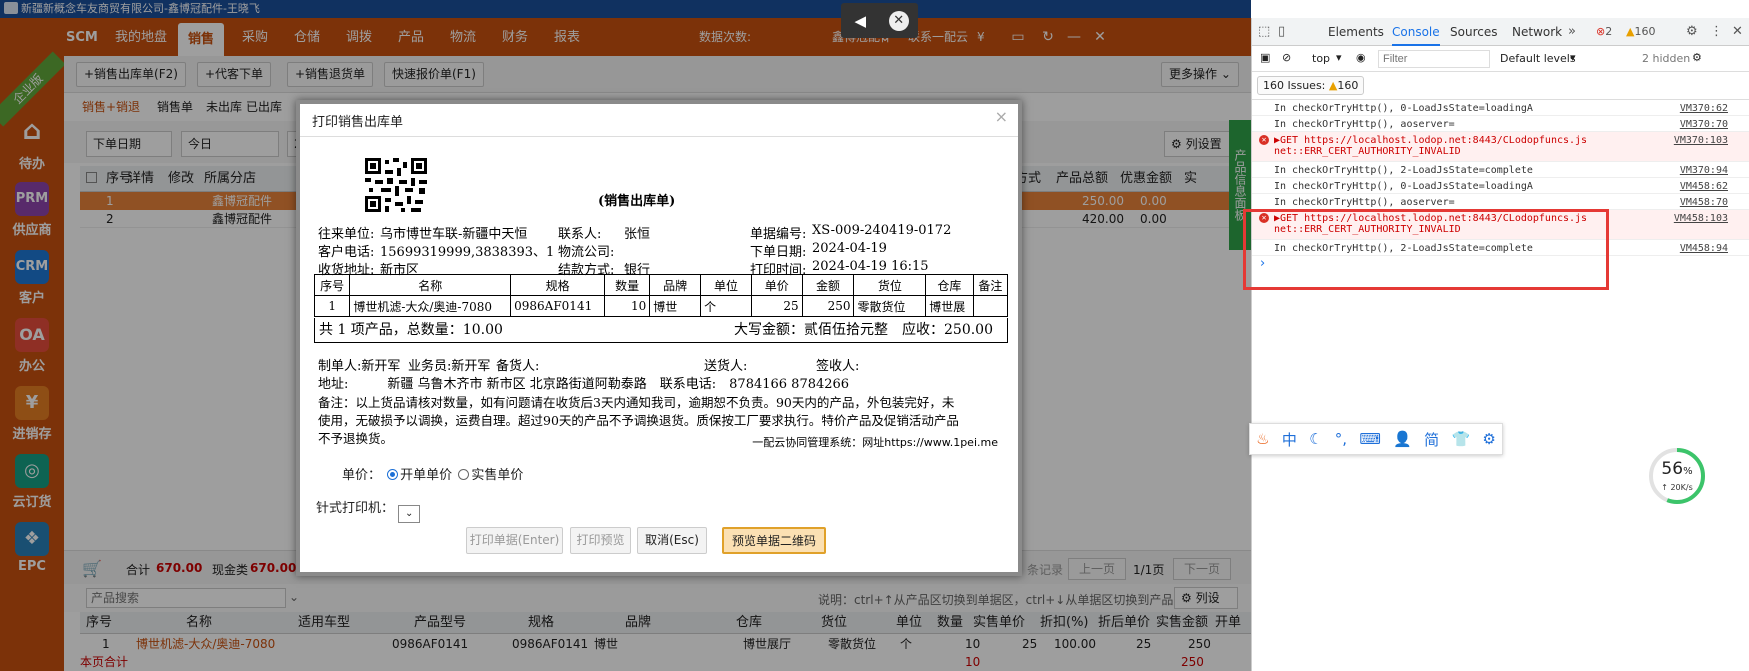 This screenshot has height=671, width=1749. Describe the element at coordinates (1262, 439) in the screenshot. I see `ime-logo-icon: ♨` at that location.